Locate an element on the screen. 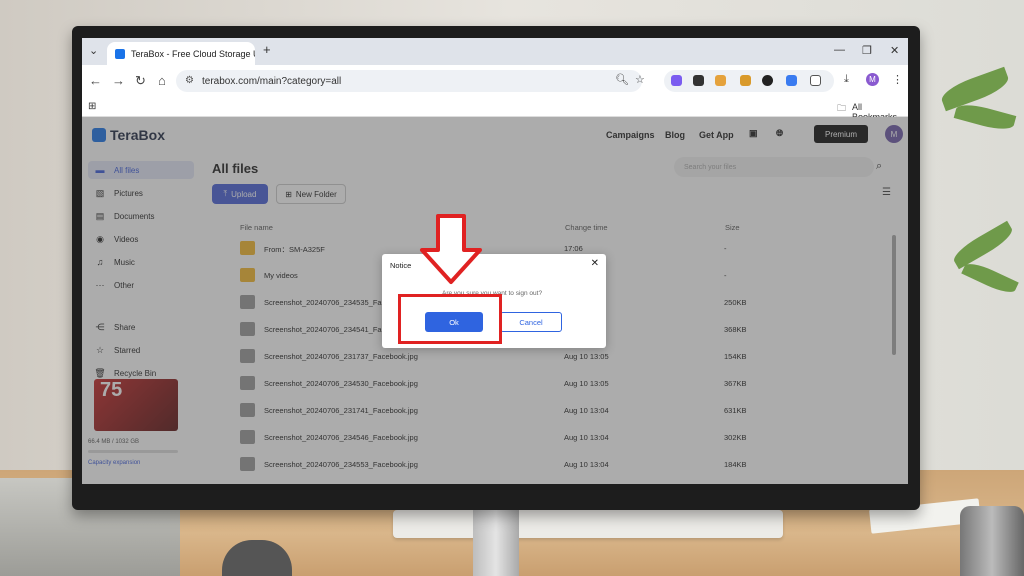 The height and width of the screenshot is (576, 1024). down-arrow-icon is located at coordinates (451, 249).